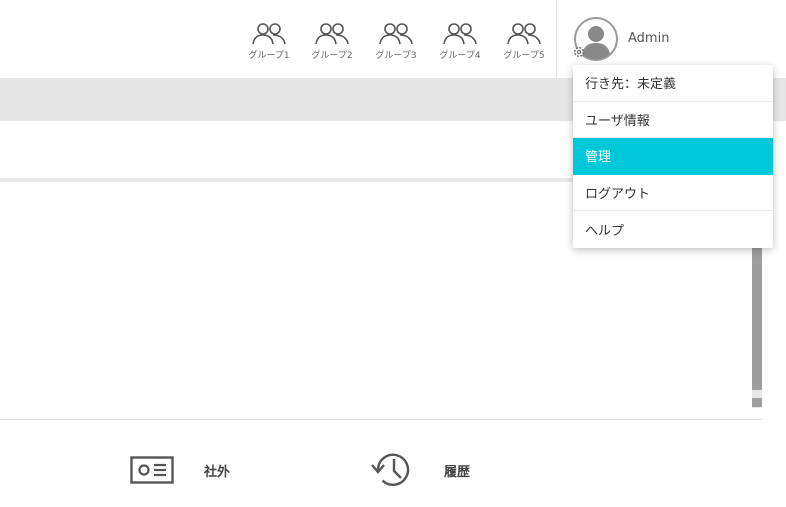 This screenshot has width=786, height=507. I want to click on menu-item-logout: ログアウト, so click(673, 193).